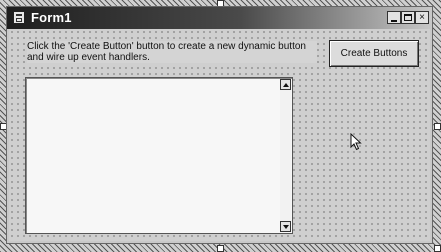  I want to click on mouse-pointer-icon, so click(356, 142).